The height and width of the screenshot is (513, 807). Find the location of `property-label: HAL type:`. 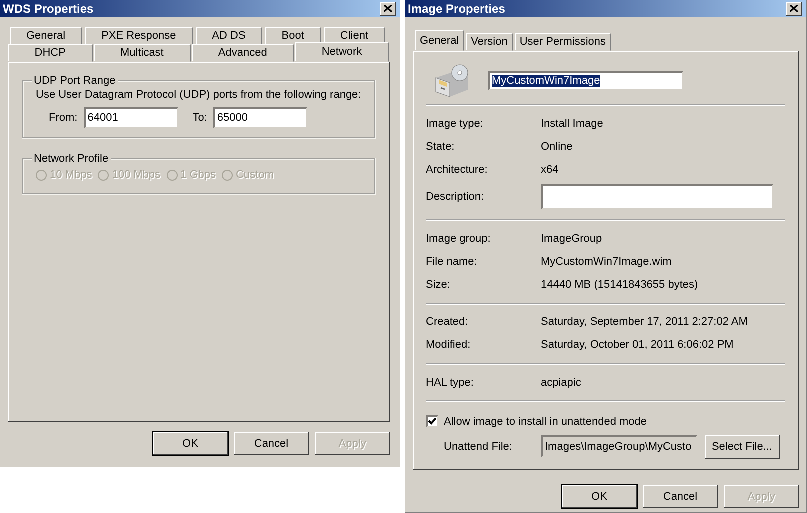

property-label: HAL type: is located at coordinates (450, 382).